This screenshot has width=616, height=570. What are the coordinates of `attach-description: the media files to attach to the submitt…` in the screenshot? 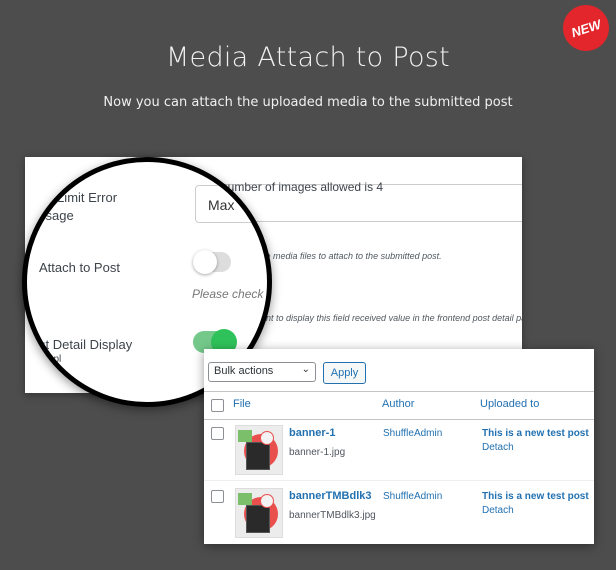 It's located at (350, 256).